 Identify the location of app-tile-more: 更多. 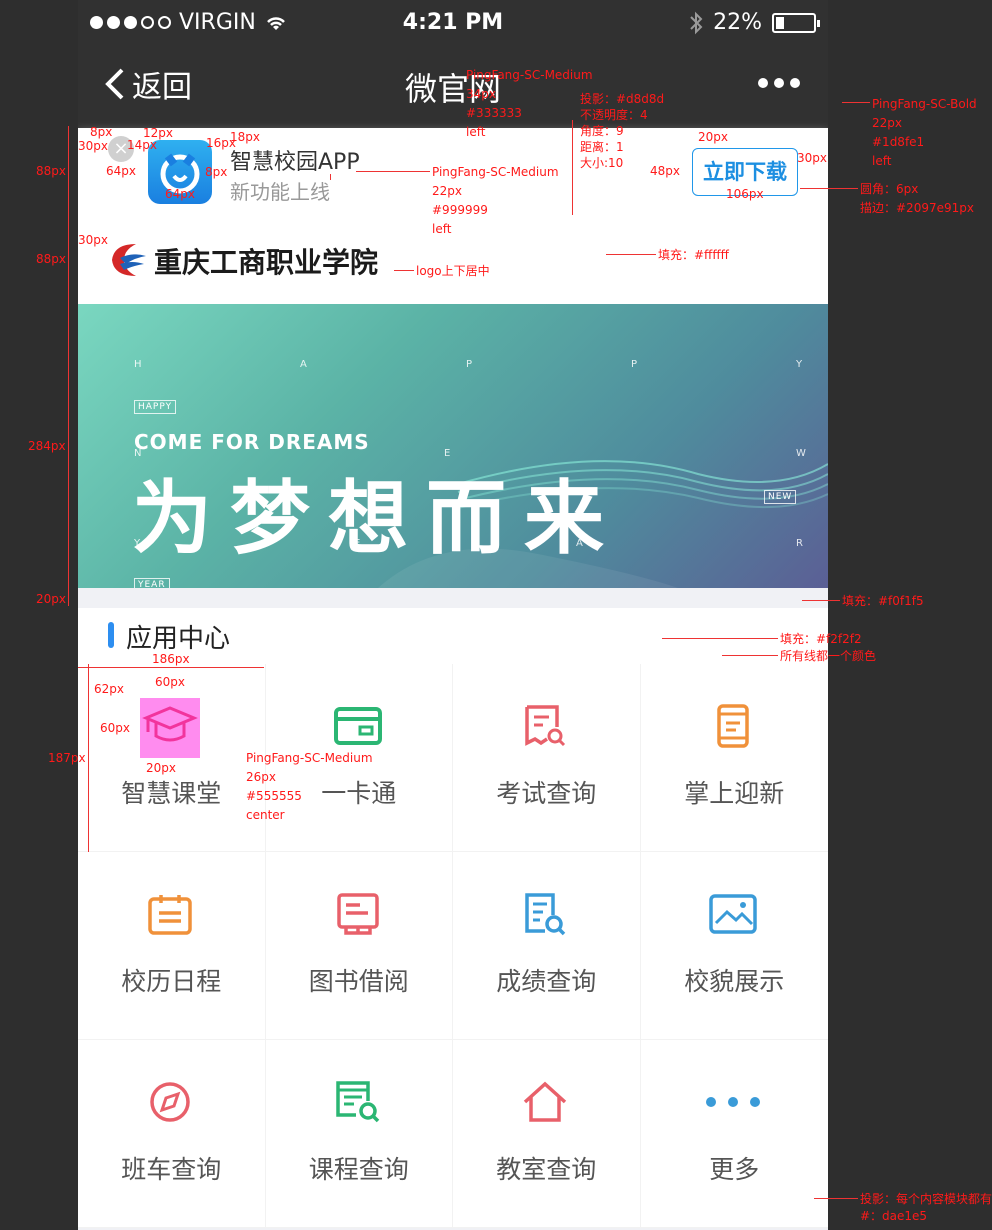
(734, 1134).